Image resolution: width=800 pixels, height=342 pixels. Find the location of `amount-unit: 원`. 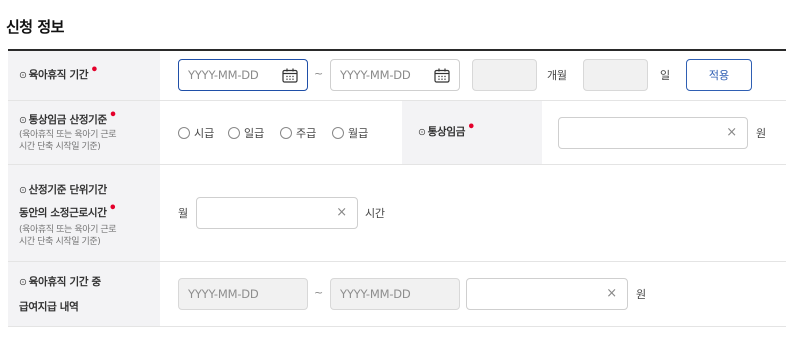

amount-unit: 원 is located at coordinates (641, 294).